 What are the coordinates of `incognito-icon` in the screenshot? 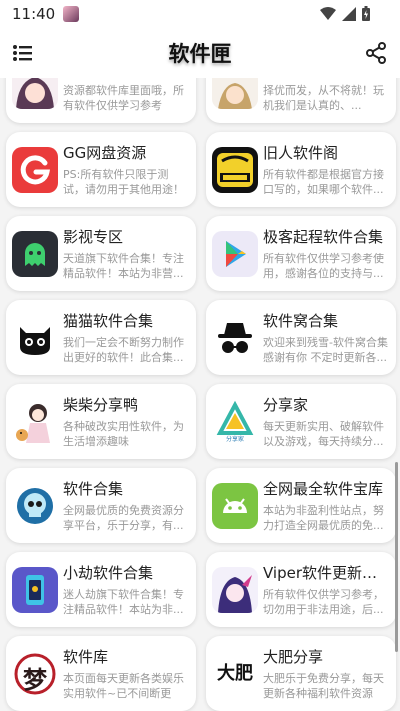 It's located at (235, 338).